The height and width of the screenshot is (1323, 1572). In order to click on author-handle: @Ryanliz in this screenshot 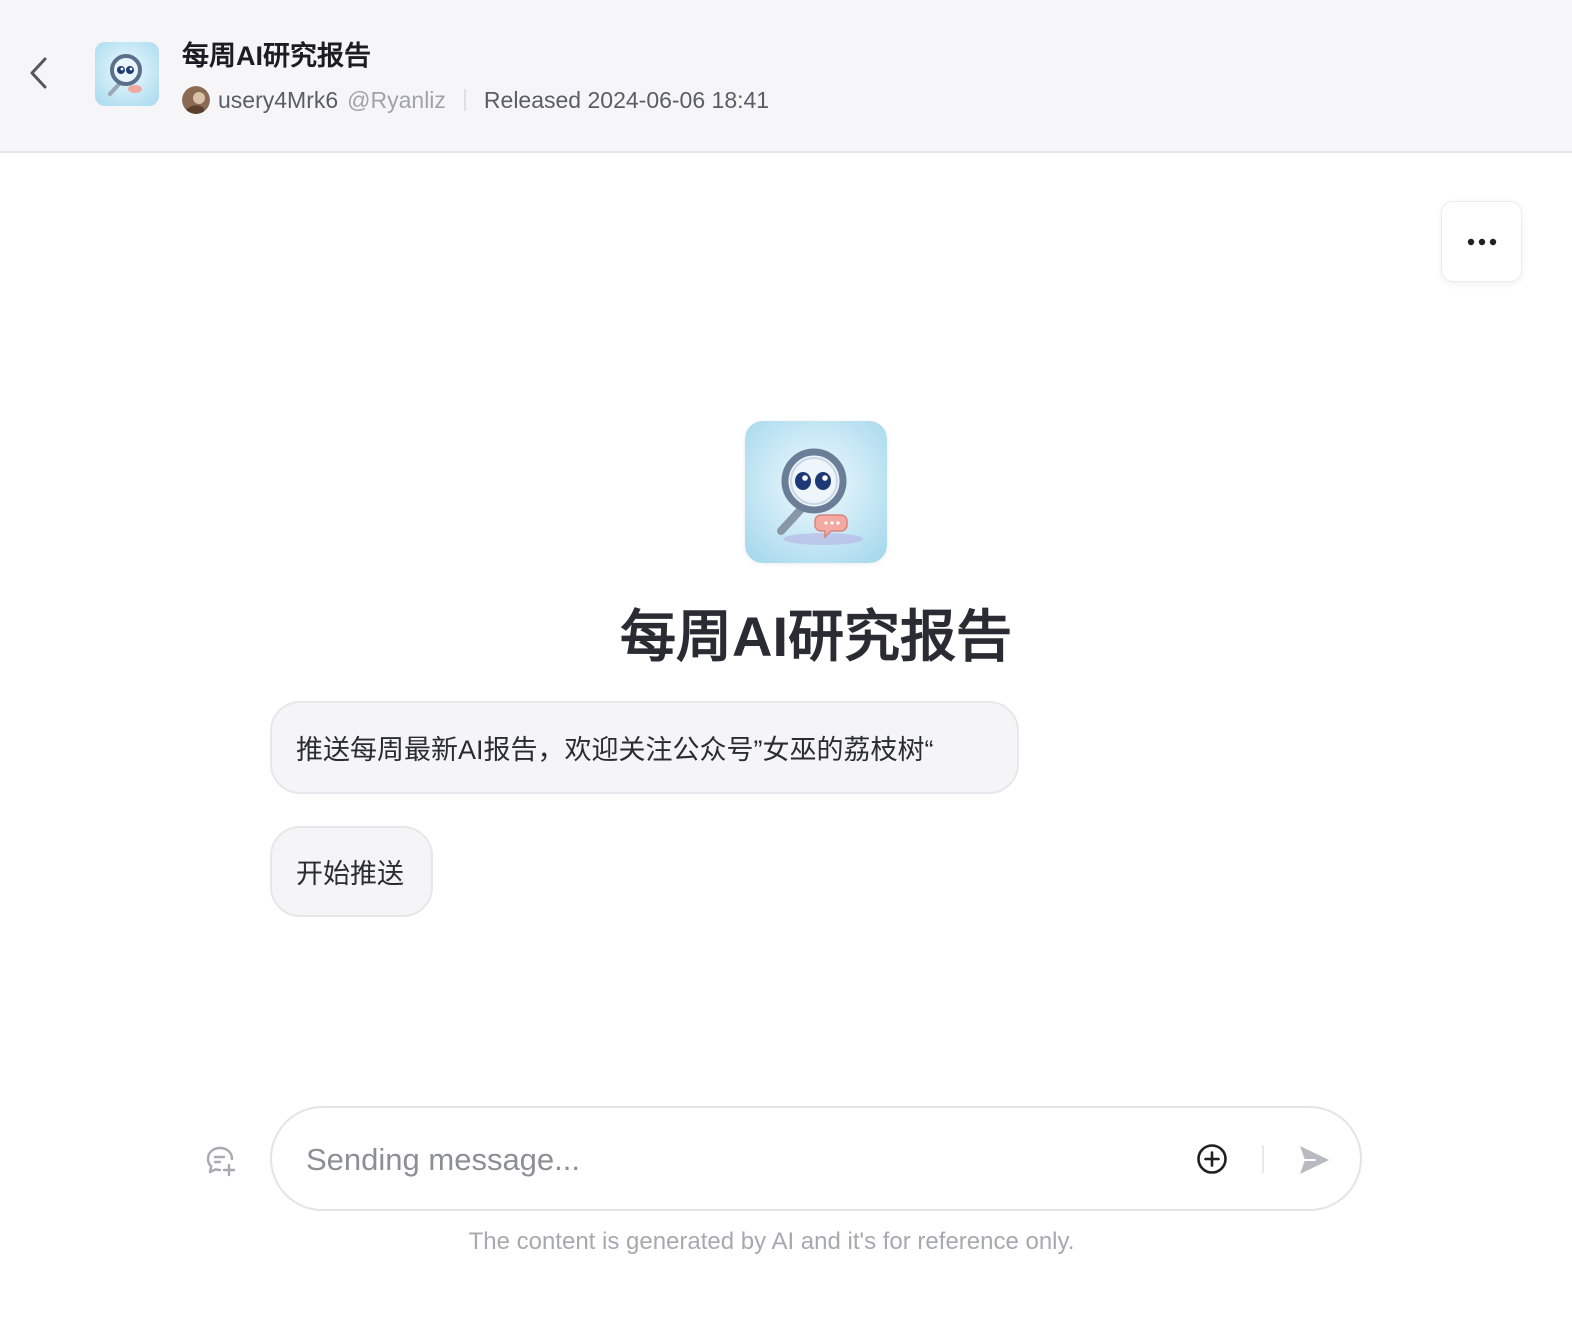, I will do `click(396, 99)`.